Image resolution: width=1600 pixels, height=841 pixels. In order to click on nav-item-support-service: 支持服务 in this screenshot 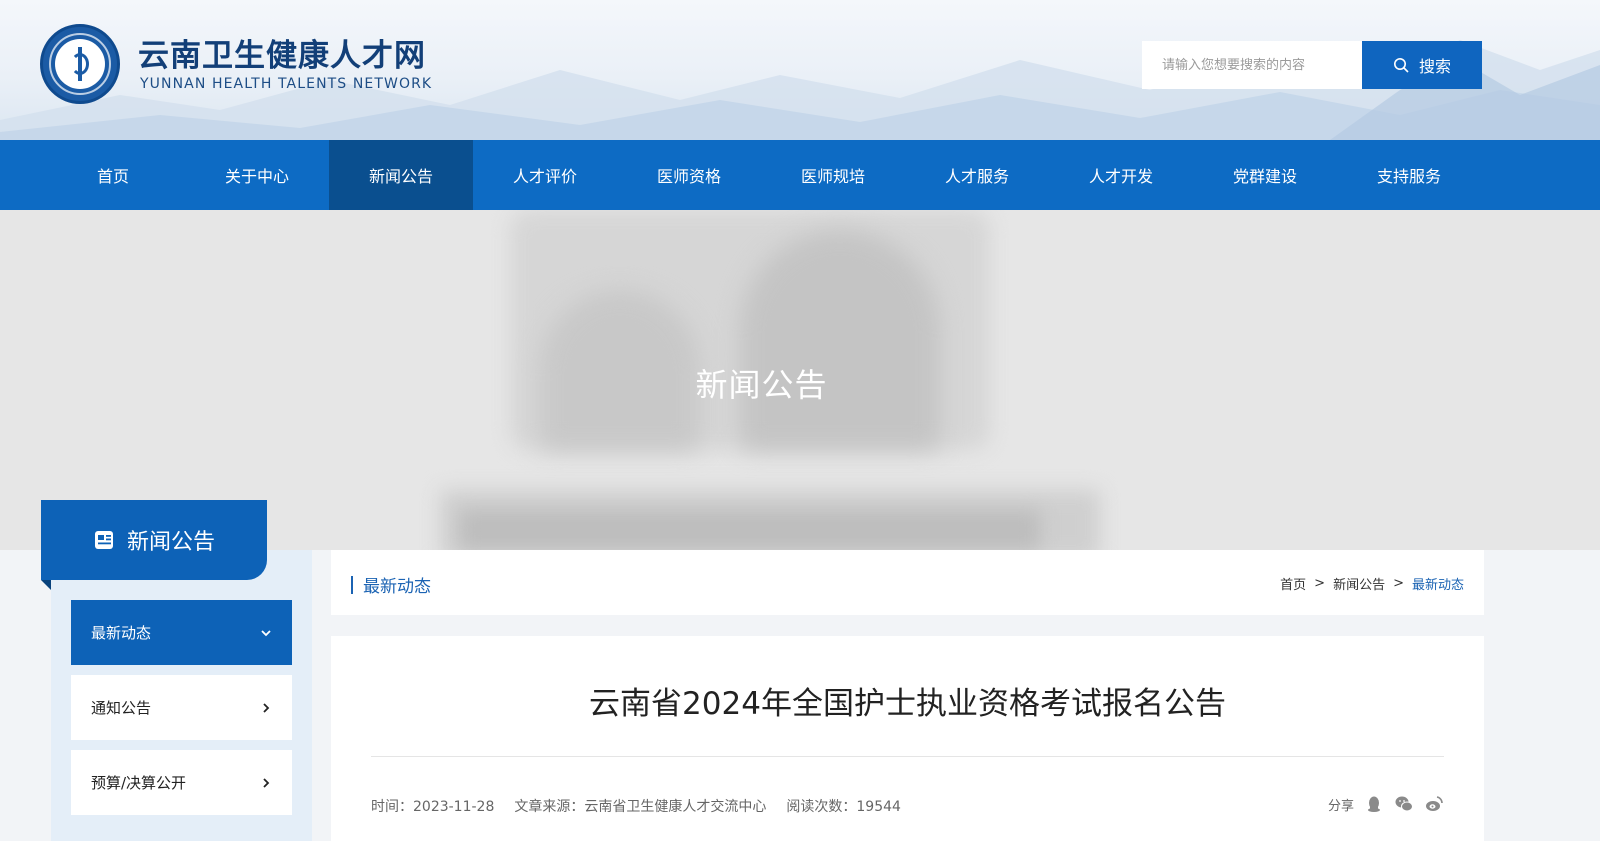, I will do `click(1409, 175)`.